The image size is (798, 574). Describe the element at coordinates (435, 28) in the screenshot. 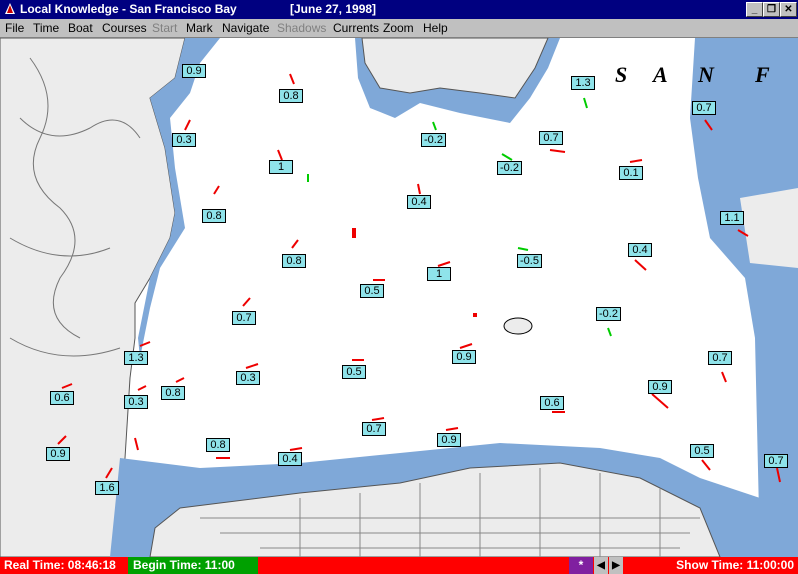

I see `menu-help: Help` at that location.